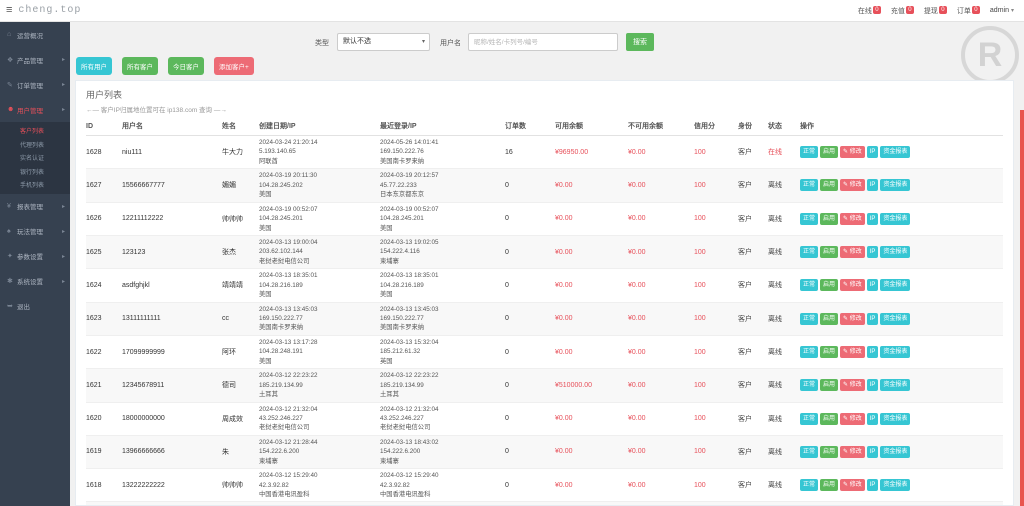 The height and width of the screenshot is (506, 1024). What do you see at coordinates (172, 485) in the screenshot?
I see `cell-username: 13222222222` at bounding box center [172, 485].